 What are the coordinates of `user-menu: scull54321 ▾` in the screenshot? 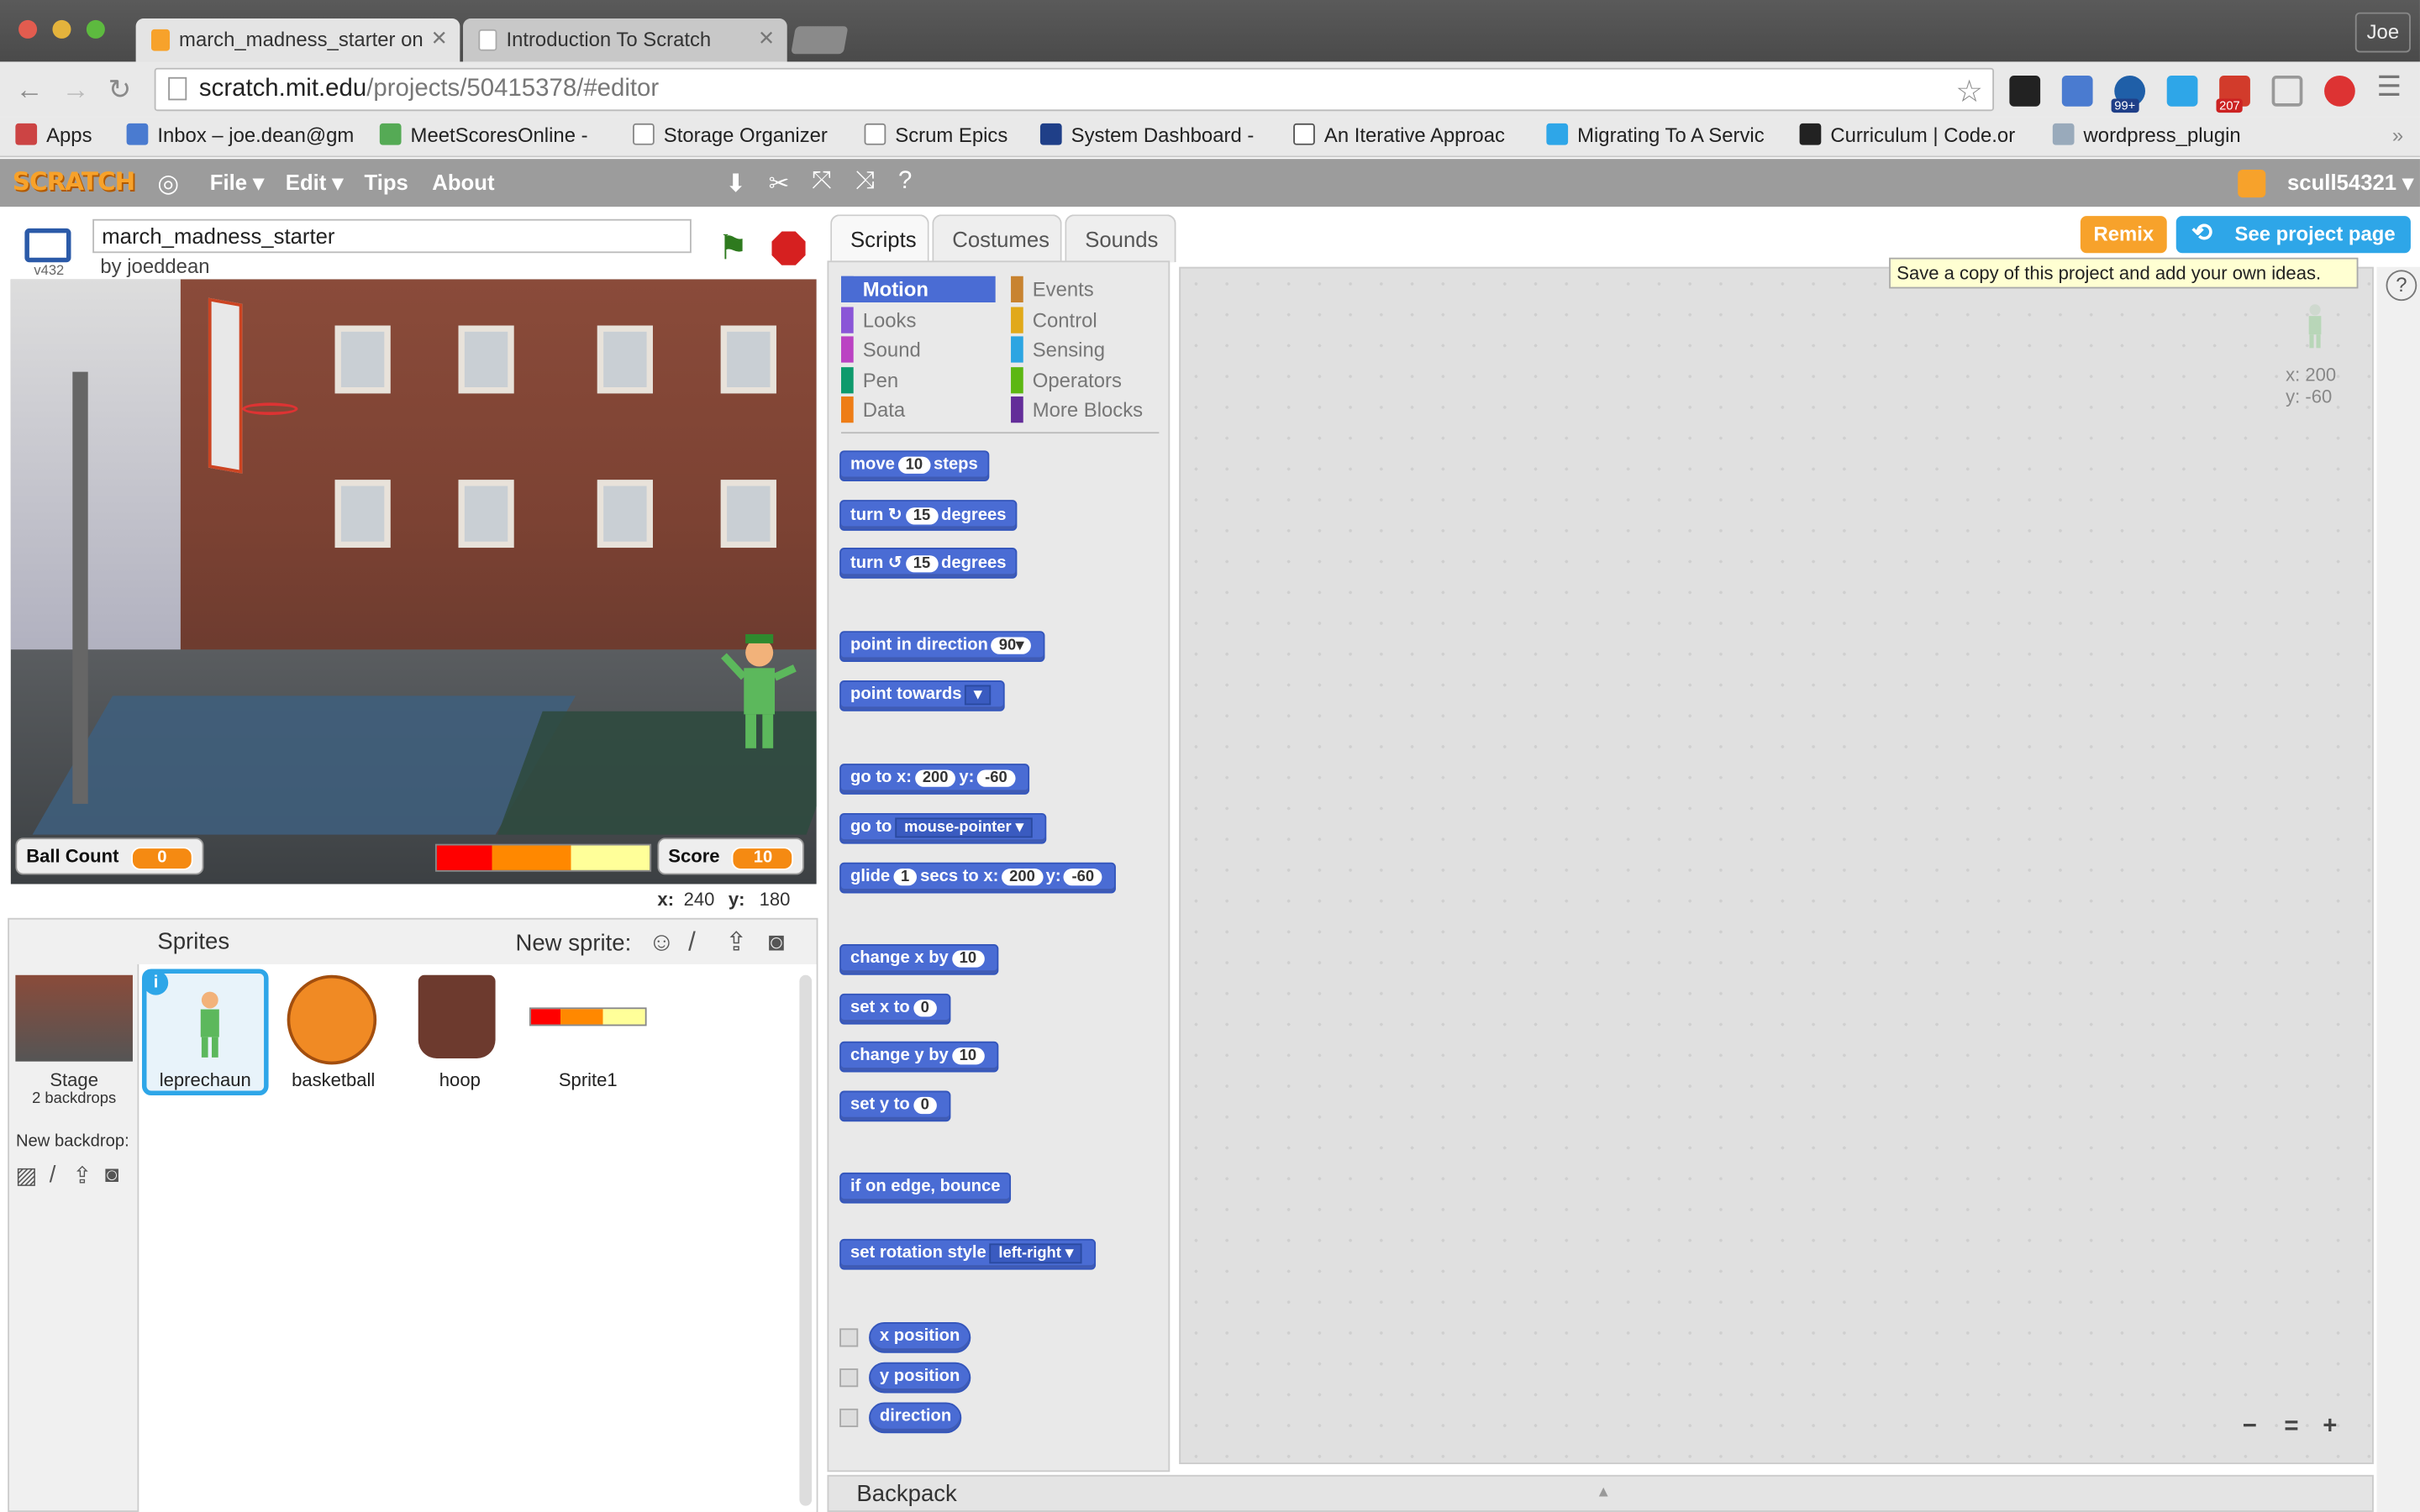 It's located at (2350, 183).